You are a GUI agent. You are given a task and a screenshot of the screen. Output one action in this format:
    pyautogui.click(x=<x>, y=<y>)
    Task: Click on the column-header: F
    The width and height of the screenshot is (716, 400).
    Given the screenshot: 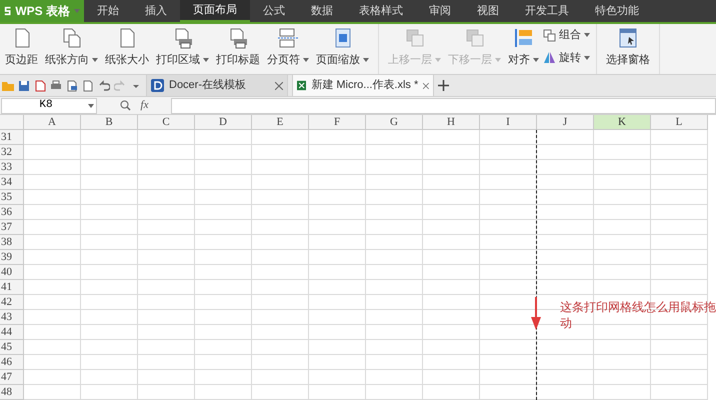 What is the action you would take?
    pyautogui.click(x=337, y=122)
    